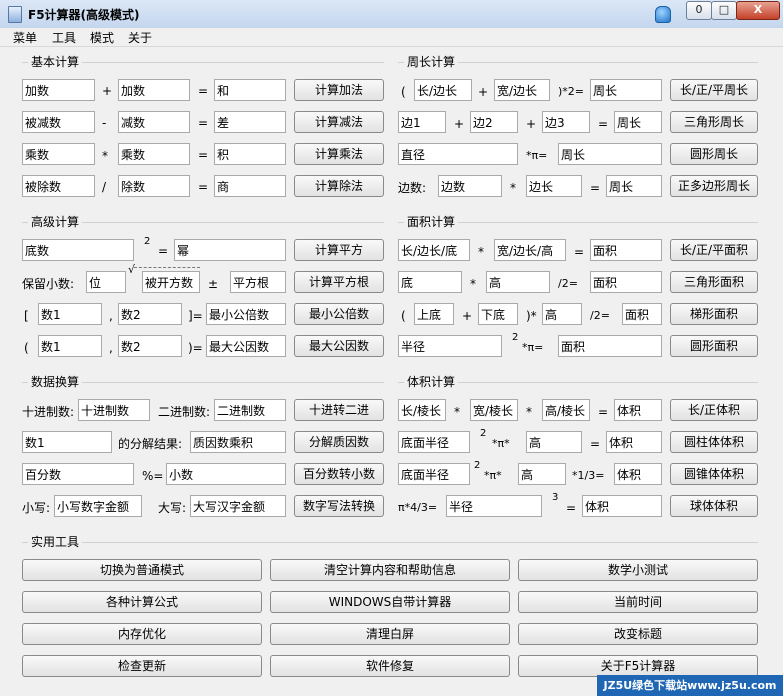  What do you see at coordinates (339, 346) in the screenshot?
I see `gcd-button: 最大公因数` at bounding box center [339, 346].